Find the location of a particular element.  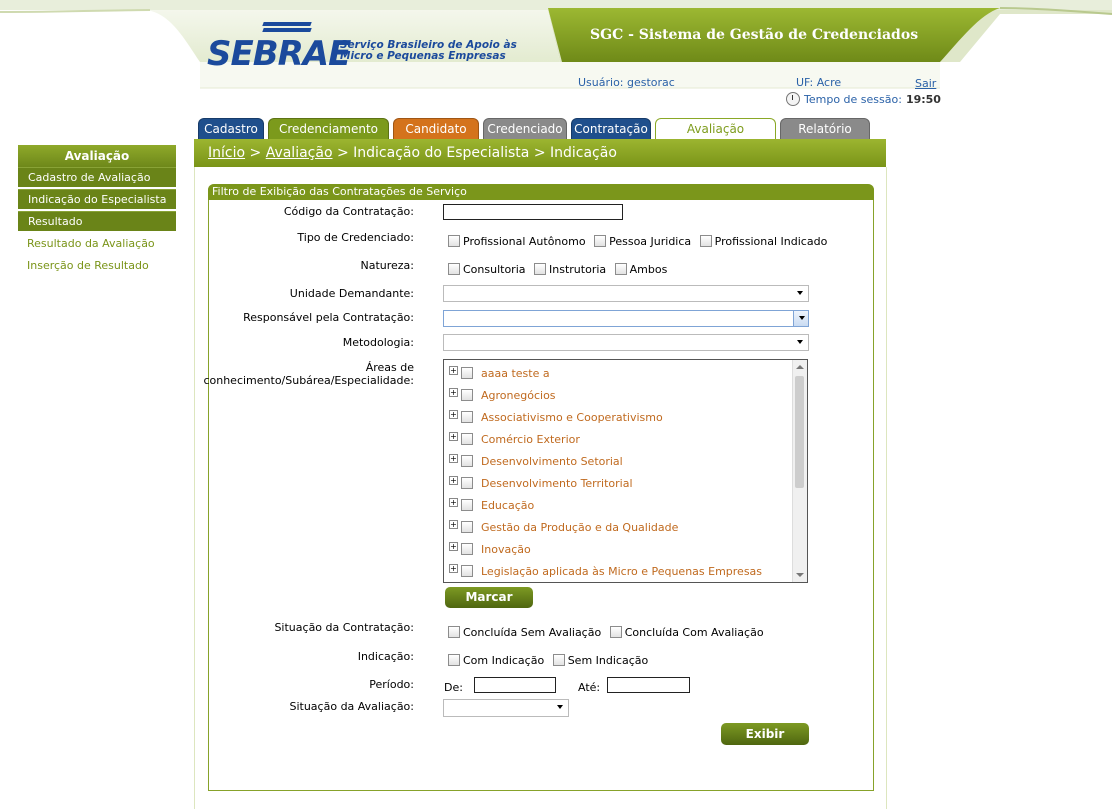

option-concluida-com-avaliacao: Concluída Com Avaliação is located at coordinates (686, 632).